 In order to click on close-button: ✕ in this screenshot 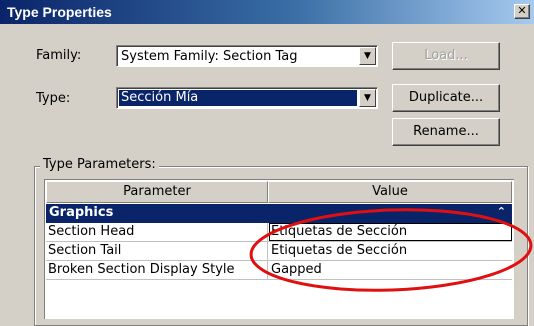, I will do `click(522, 11)`.